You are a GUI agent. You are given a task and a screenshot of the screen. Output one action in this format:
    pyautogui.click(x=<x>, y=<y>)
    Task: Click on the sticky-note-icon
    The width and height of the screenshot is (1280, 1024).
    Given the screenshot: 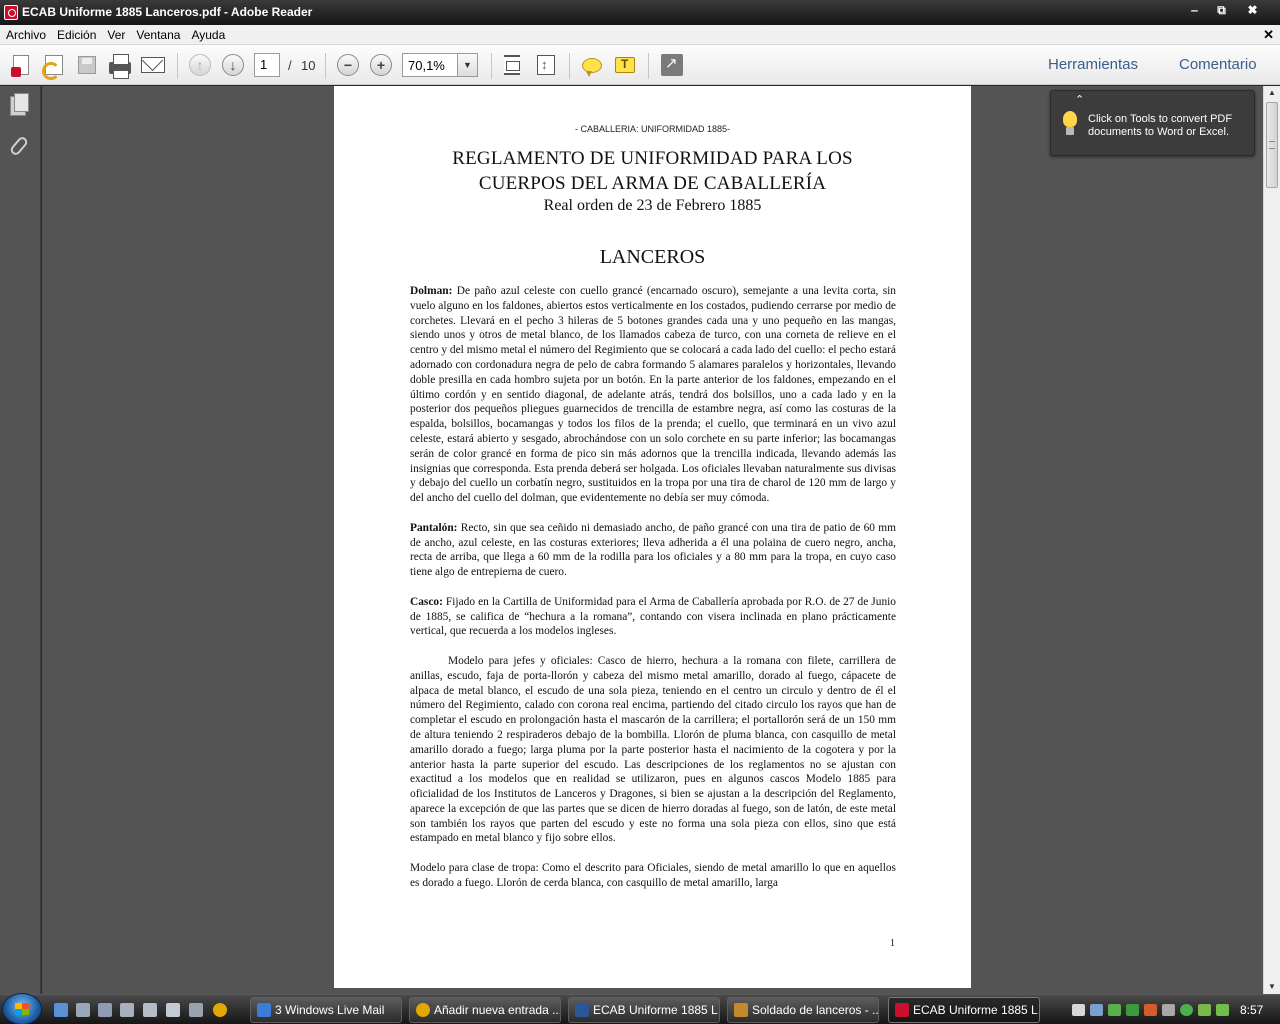 What is the action you would take?
    pyautogui.click(x=592, y=67)
    